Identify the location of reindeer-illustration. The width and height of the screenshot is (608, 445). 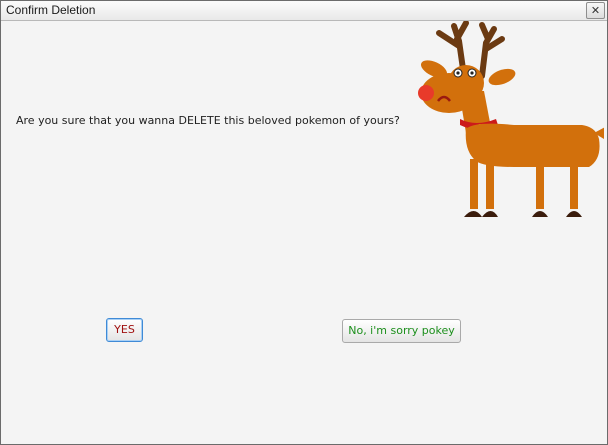
(511, 119).